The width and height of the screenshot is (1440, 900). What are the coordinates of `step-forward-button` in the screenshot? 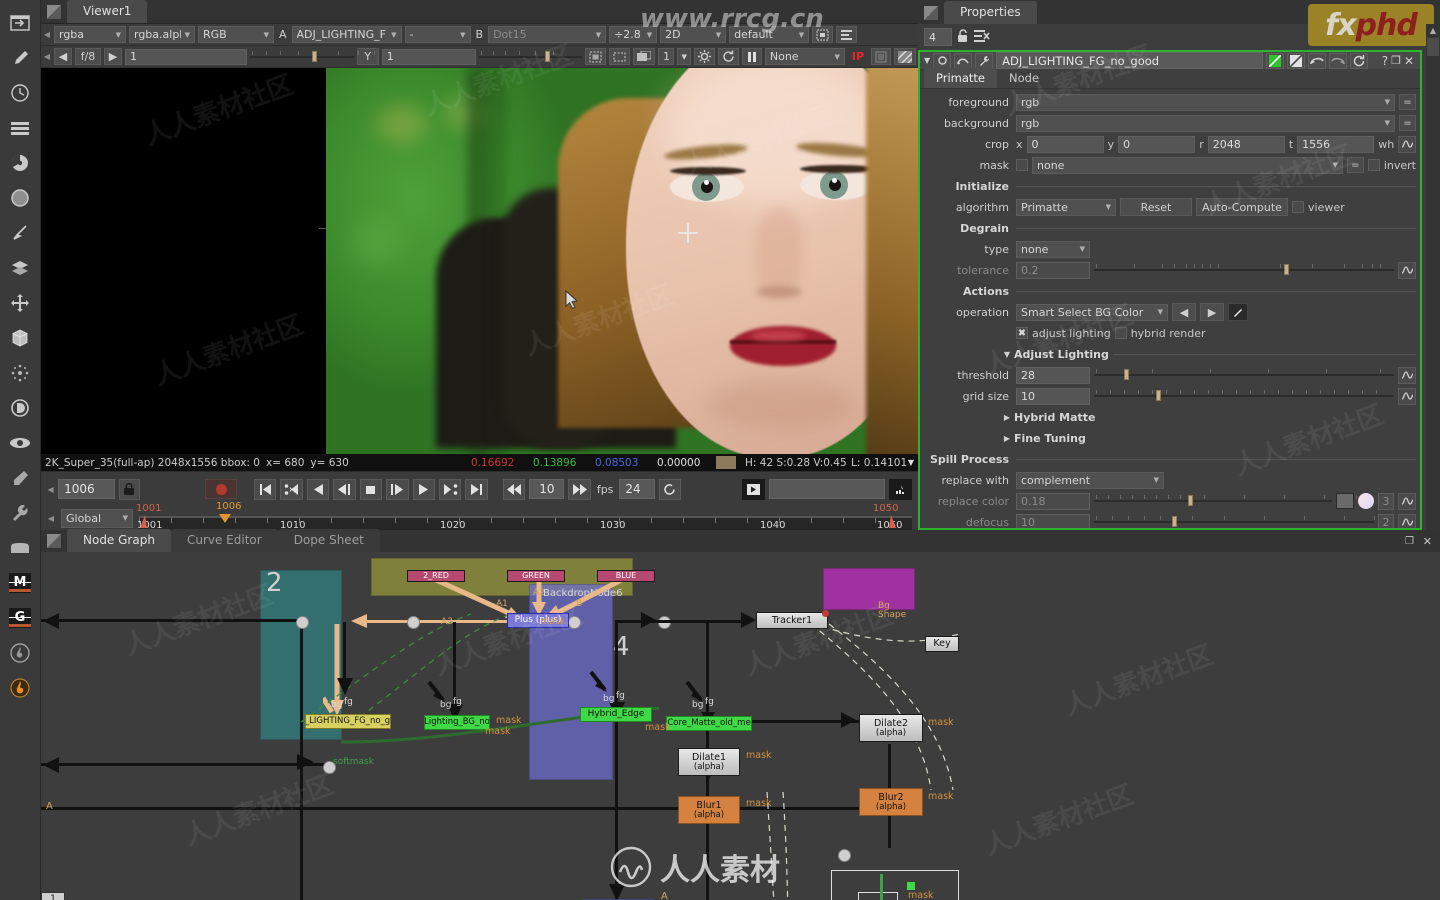 It's located at (397, 489).